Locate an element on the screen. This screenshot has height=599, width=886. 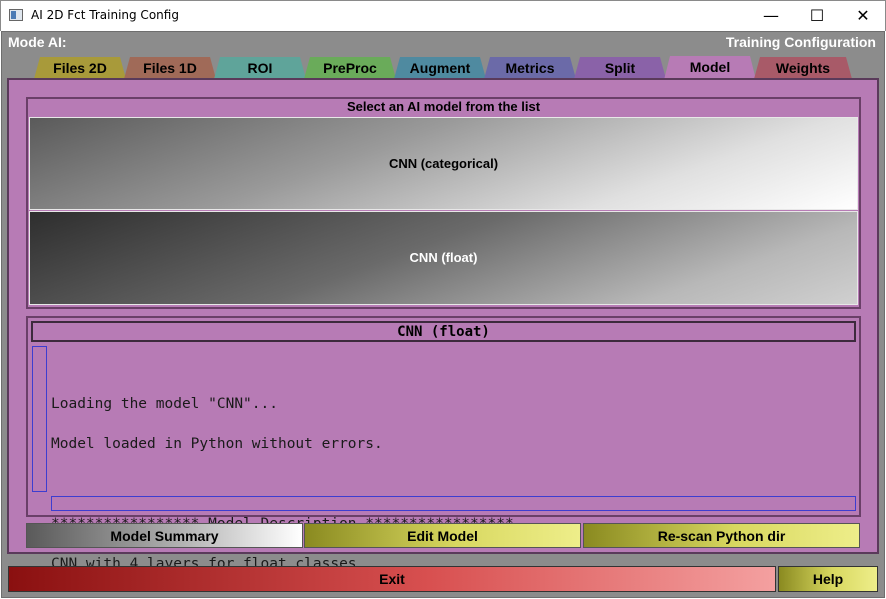
tab-roi: ROI is located at coordinates (260, 68).